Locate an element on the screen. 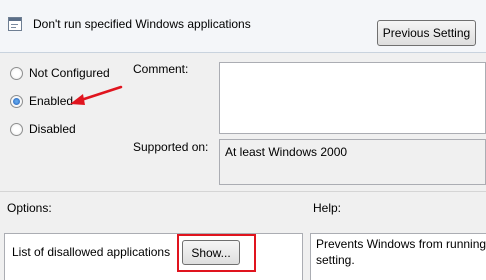 The image size is (486, 280). policy-setting-icon is located at coordinates (15, 24).